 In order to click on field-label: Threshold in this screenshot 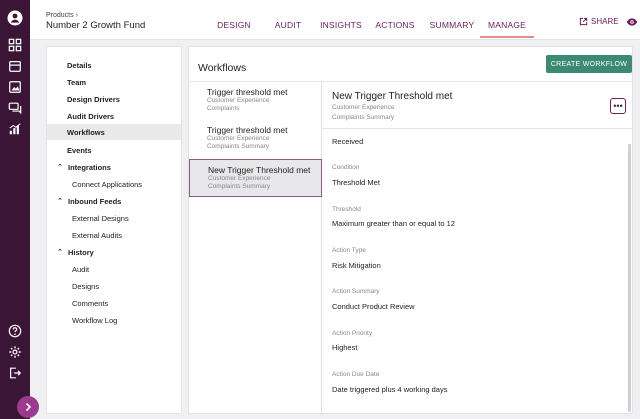, I will do `click(346, 209)`.